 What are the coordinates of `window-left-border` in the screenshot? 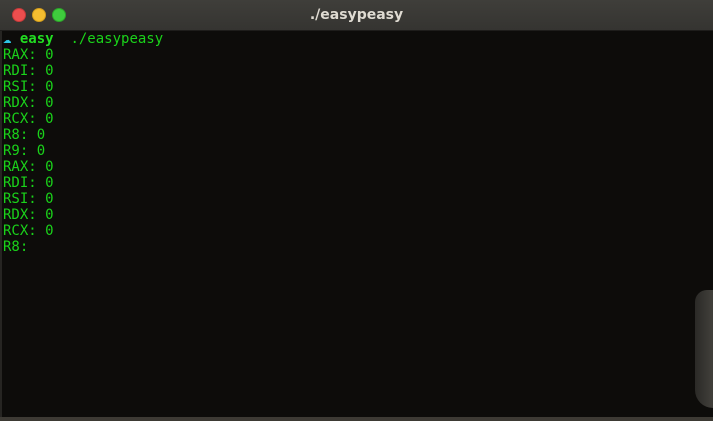 It's located at (1, 224).